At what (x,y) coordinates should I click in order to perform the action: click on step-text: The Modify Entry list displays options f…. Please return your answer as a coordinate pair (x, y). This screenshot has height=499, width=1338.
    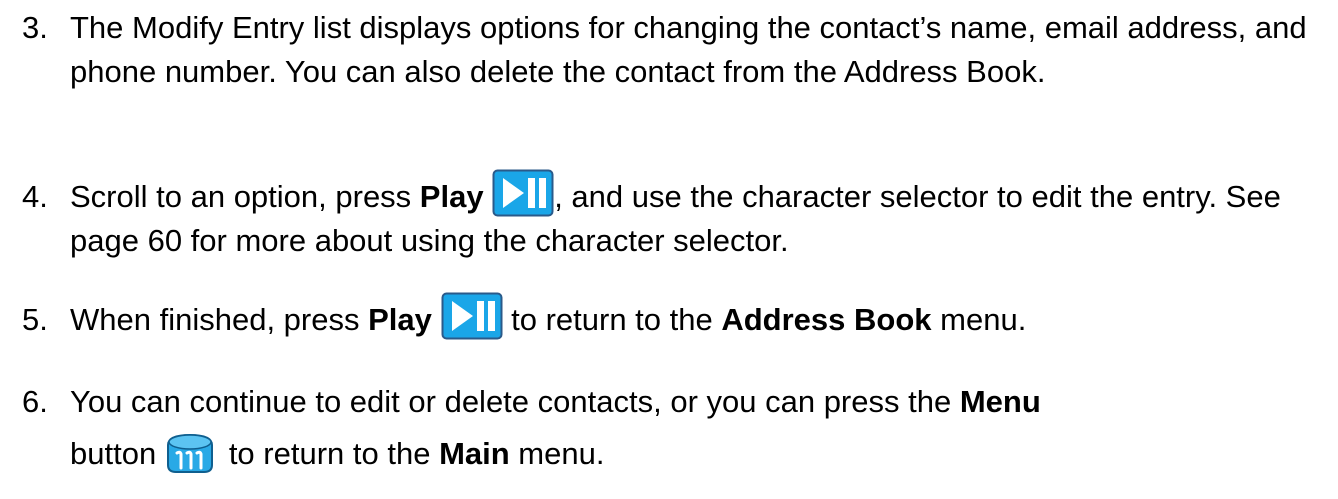
    Looking at the image, I should click on (688, 49).